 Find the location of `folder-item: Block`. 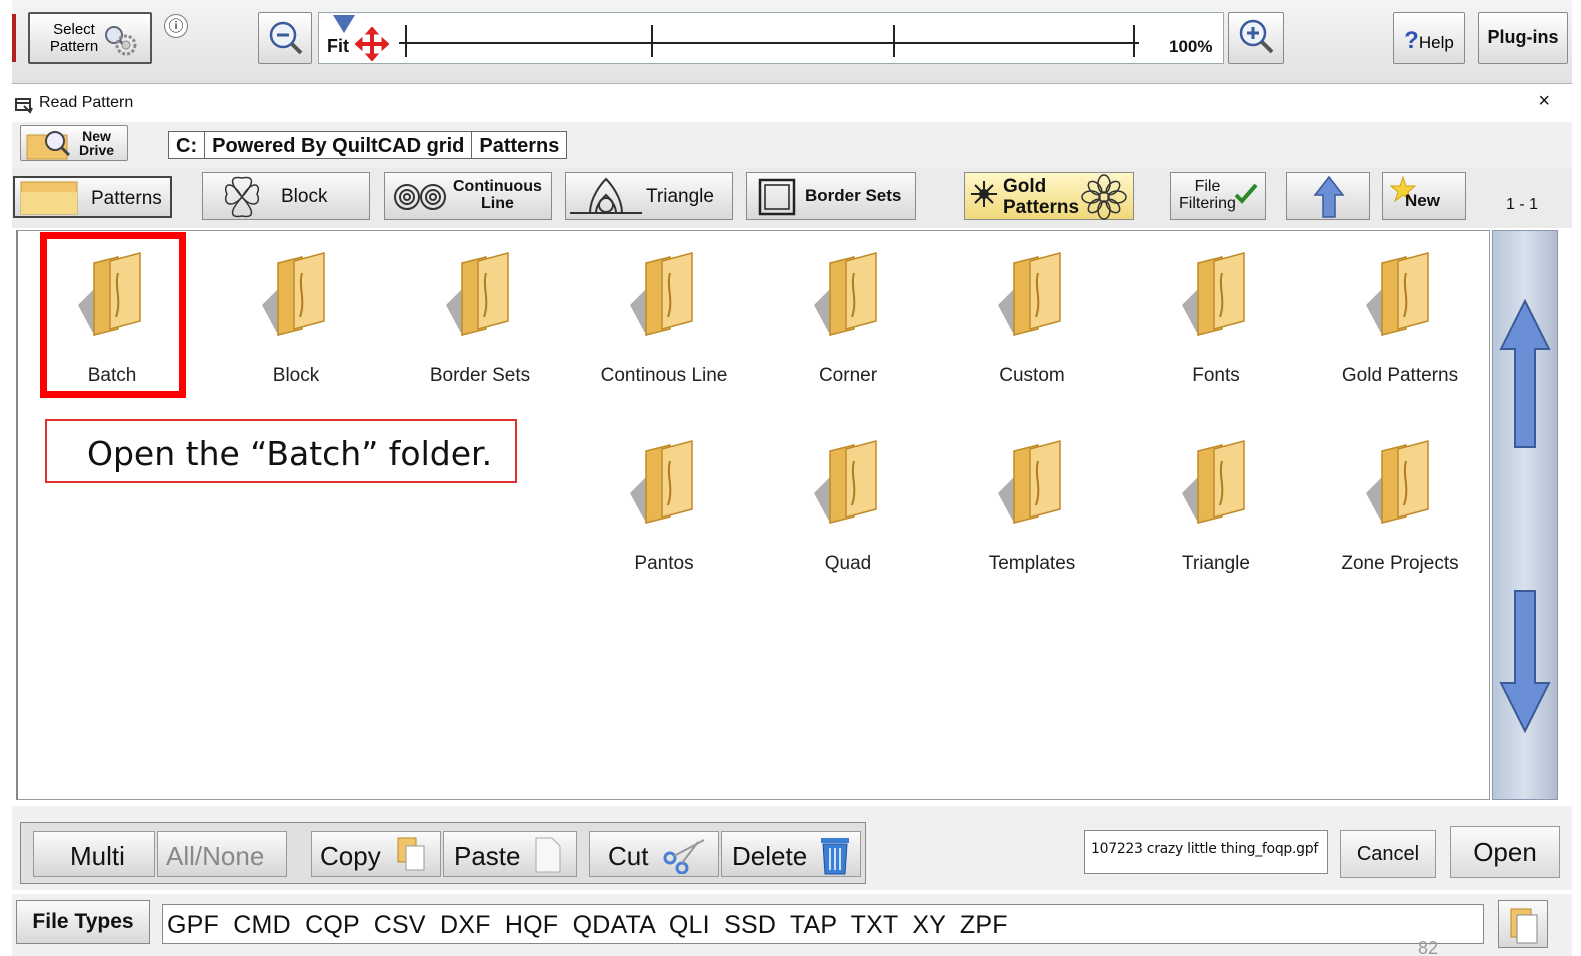

folder-item: Block is located at coordinates (296, 324).